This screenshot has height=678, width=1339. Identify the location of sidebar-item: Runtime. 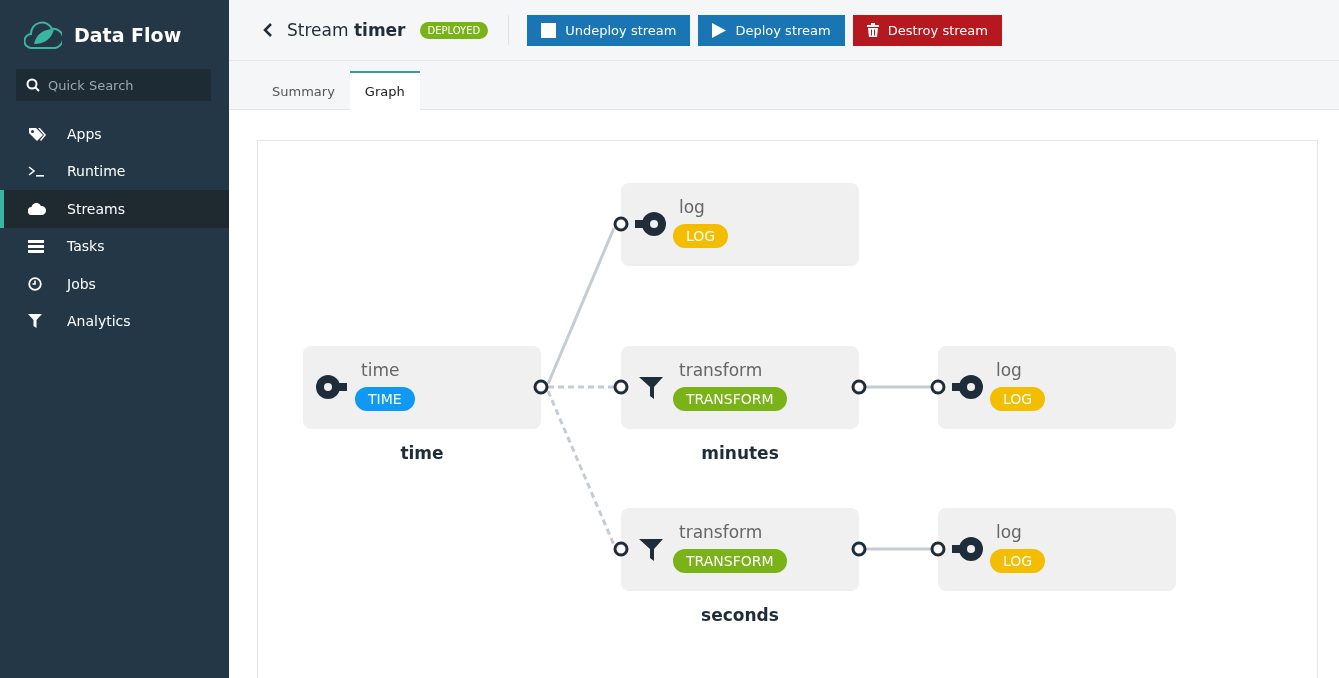
(114, 171).